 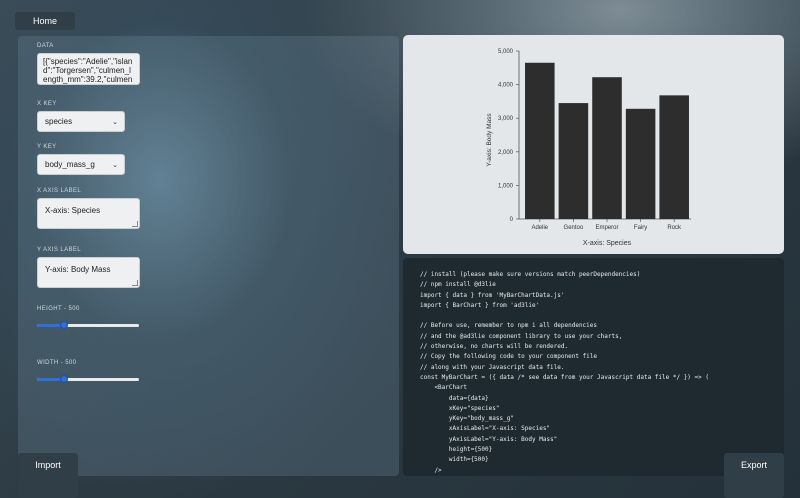 What do you see at coordinates (88, 379) in the screenshot?
I see `width-slider` at bounding box center [88, 379].